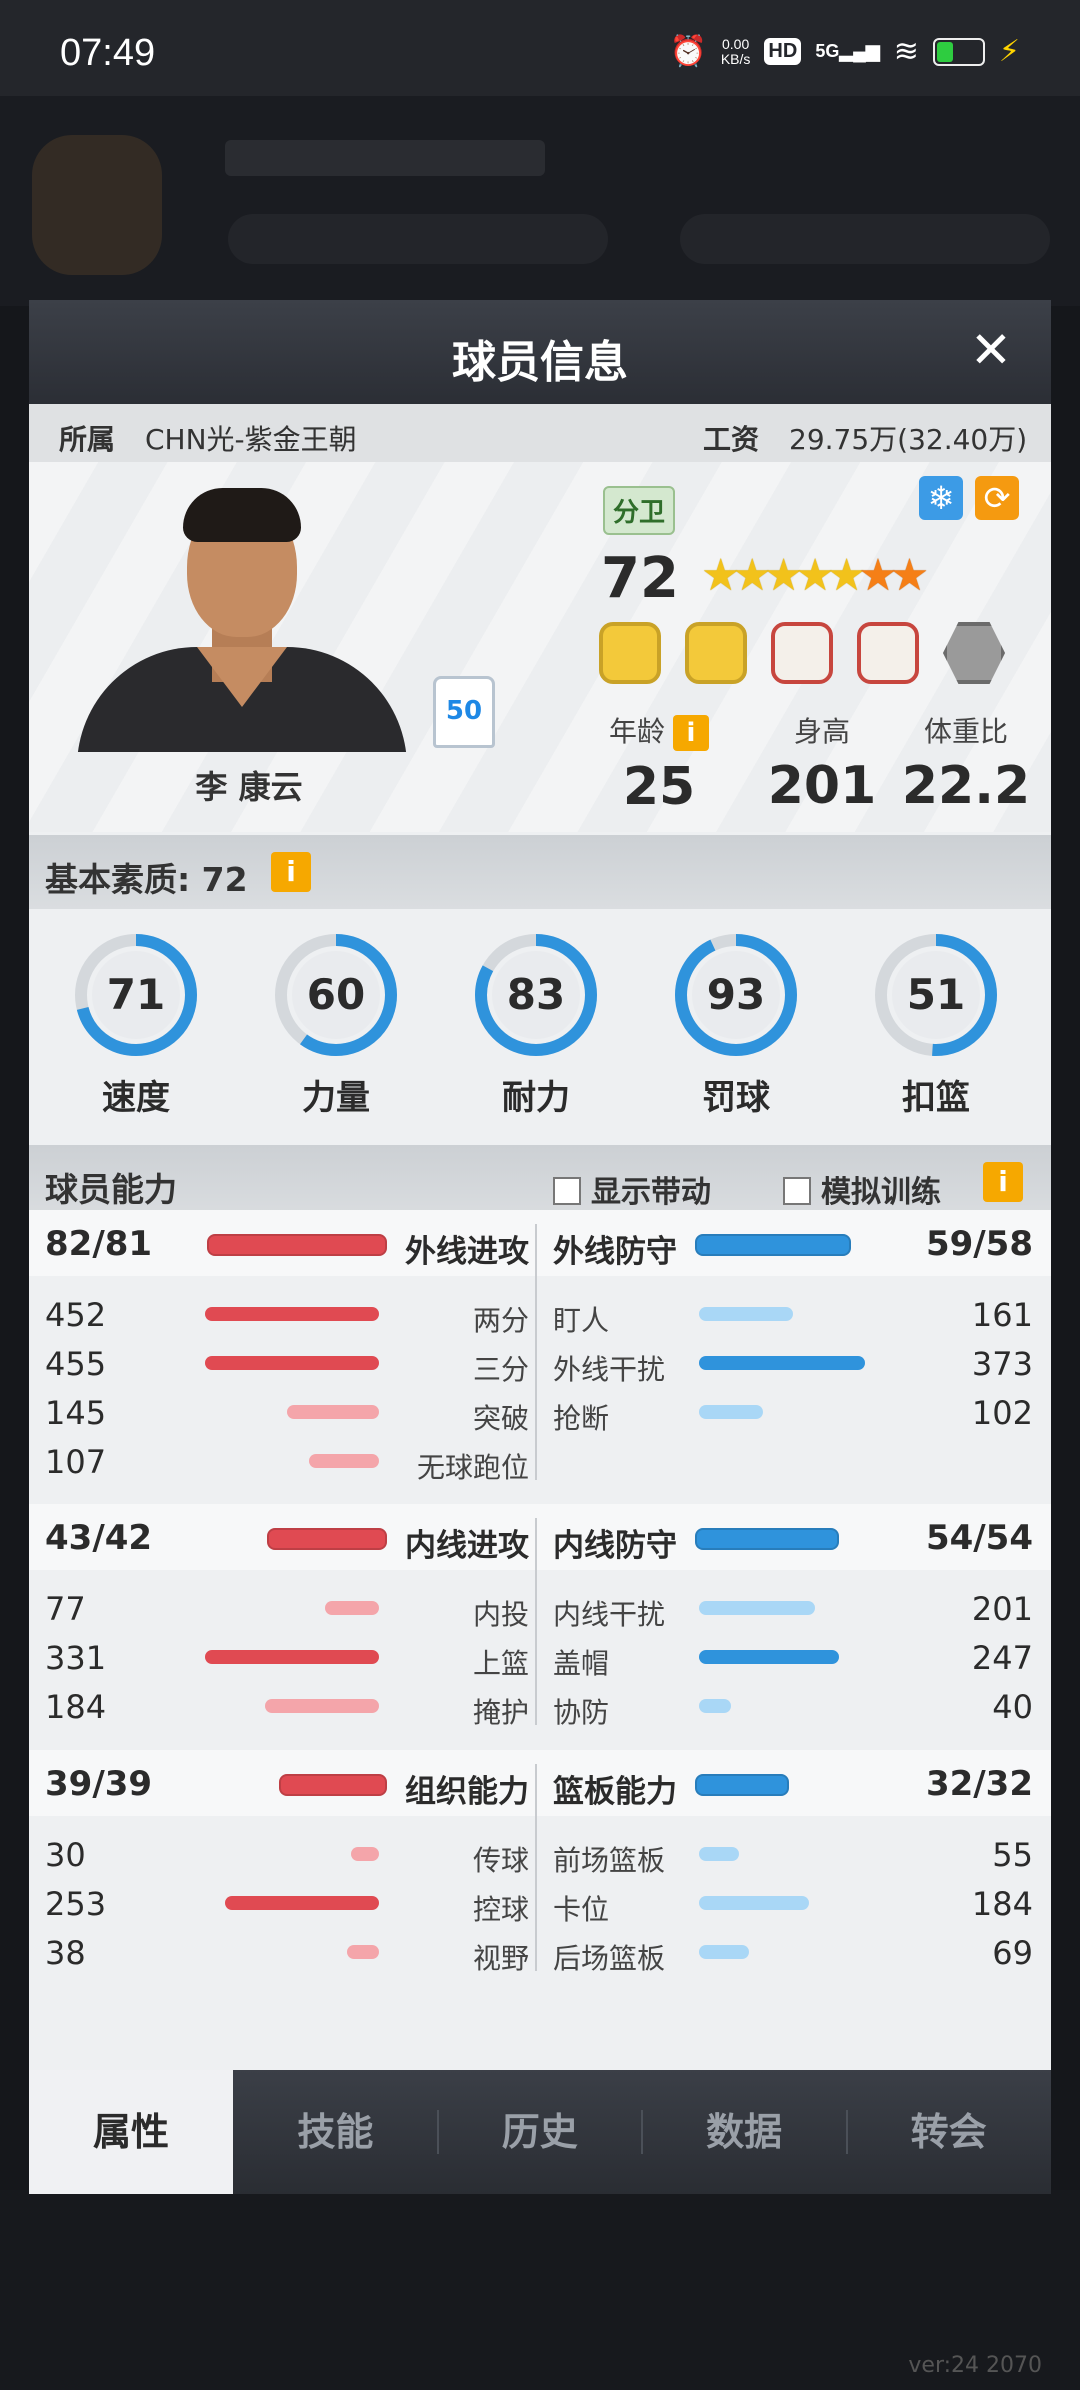 This screenshot has height=2390, width=1080. What do you see at coordinates (974, 653) in the screenshot?
I see `badge-locked-icon` at bounding box center [974, 653].